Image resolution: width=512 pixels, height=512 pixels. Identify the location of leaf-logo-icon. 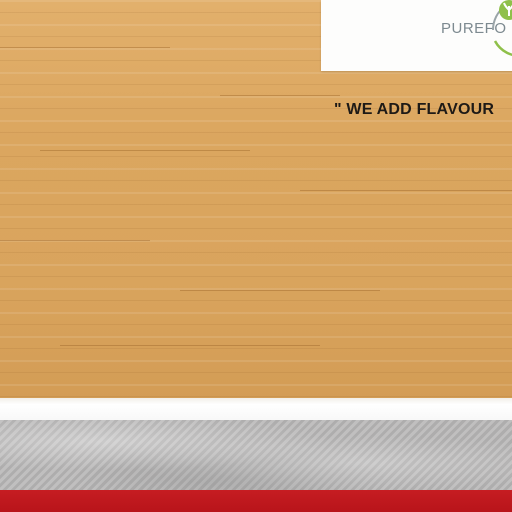
(502, 28).